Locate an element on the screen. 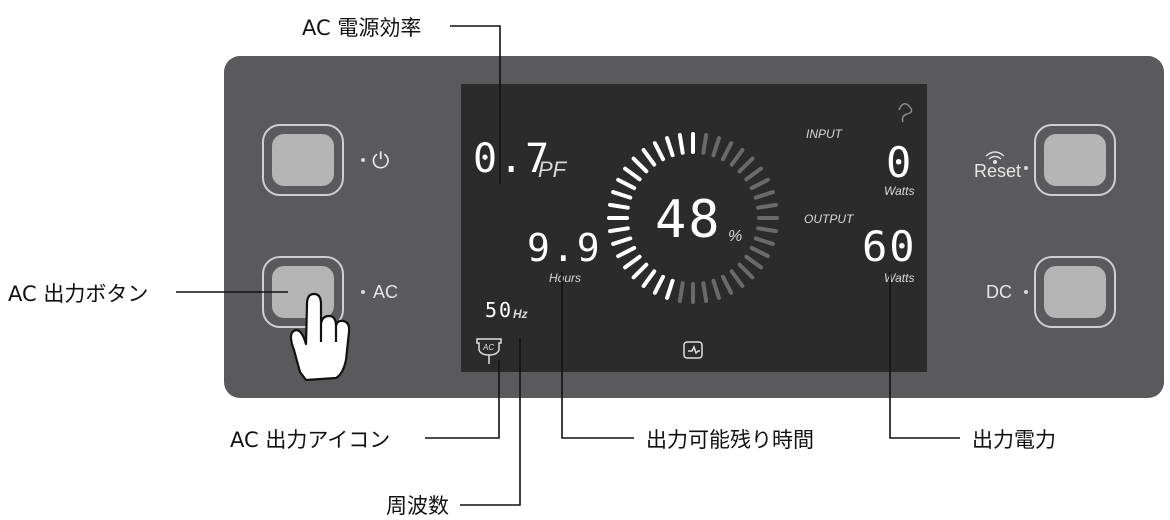 This screenshot has height=520, width=1170. ac-plug-icon: AC is located at coordinates (489, 351).